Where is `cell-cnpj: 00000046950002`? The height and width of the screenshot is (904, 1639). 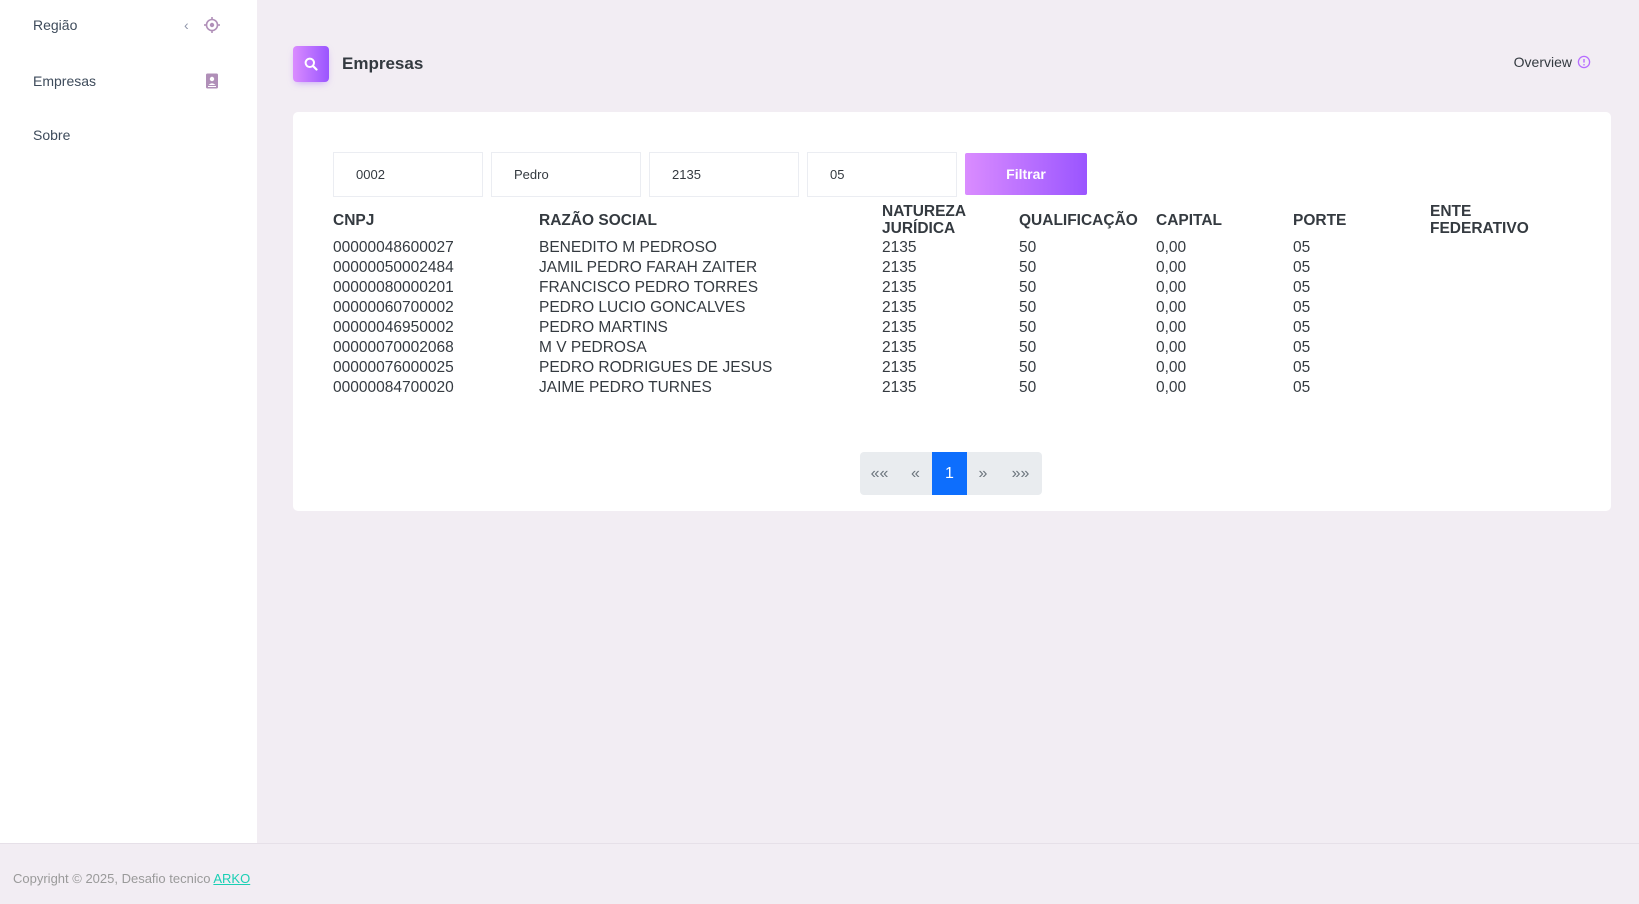
cell-cnpj: 00000046950002 is located at coordinates (393, 327).